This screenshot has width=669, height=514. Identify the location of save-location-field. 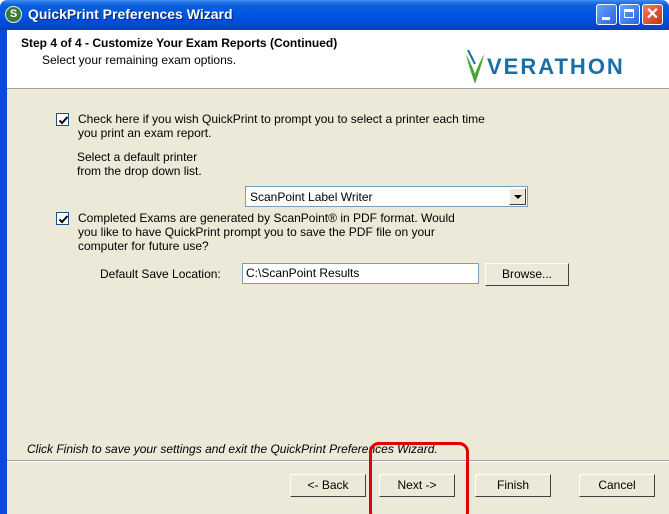
(360, 273).